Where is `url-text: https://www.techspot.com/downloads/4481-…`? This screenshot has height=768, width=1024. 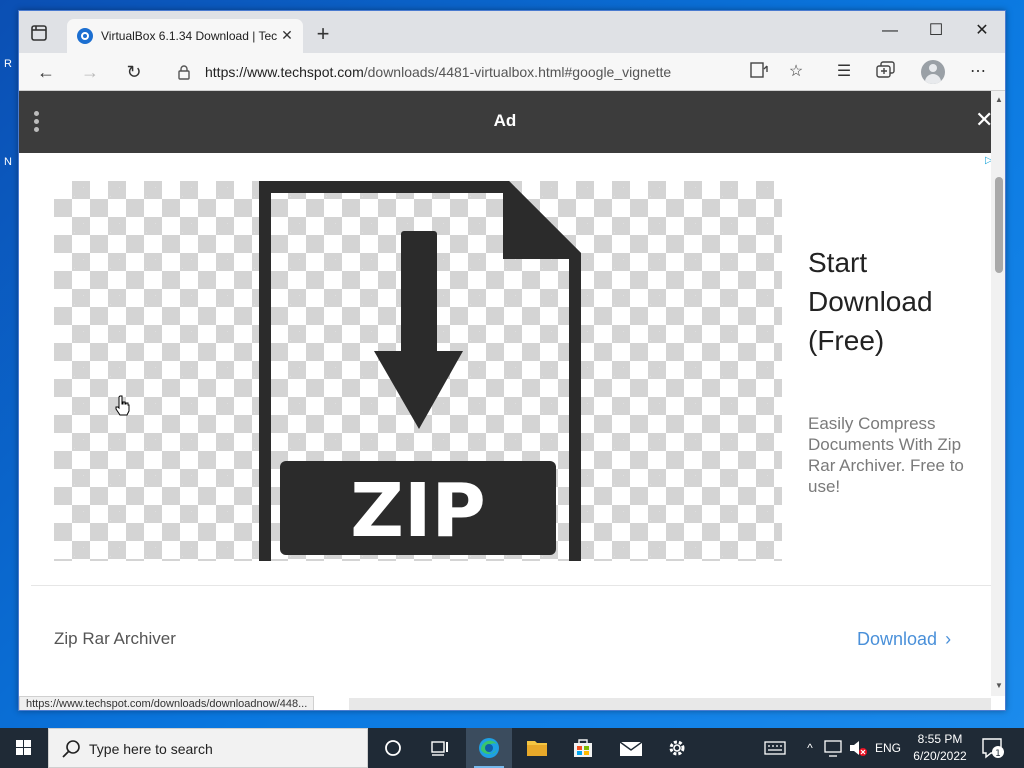 url-text: https://www.techspot.com/downloads/4481-… is located at coordinates (438, 72).